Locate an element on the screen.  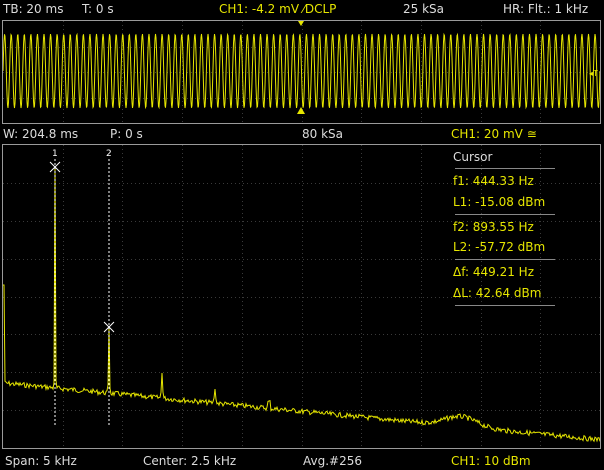
channel-scale-readout: CH1: 20 mV ≅ is located at coordinates (494, 134).